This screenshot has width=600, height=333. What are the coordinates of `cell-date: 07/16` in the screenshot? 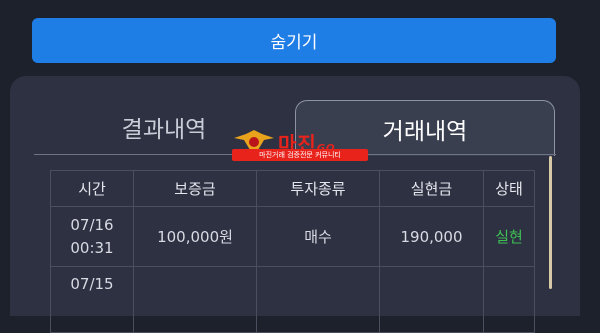 It's located at (92, 224).